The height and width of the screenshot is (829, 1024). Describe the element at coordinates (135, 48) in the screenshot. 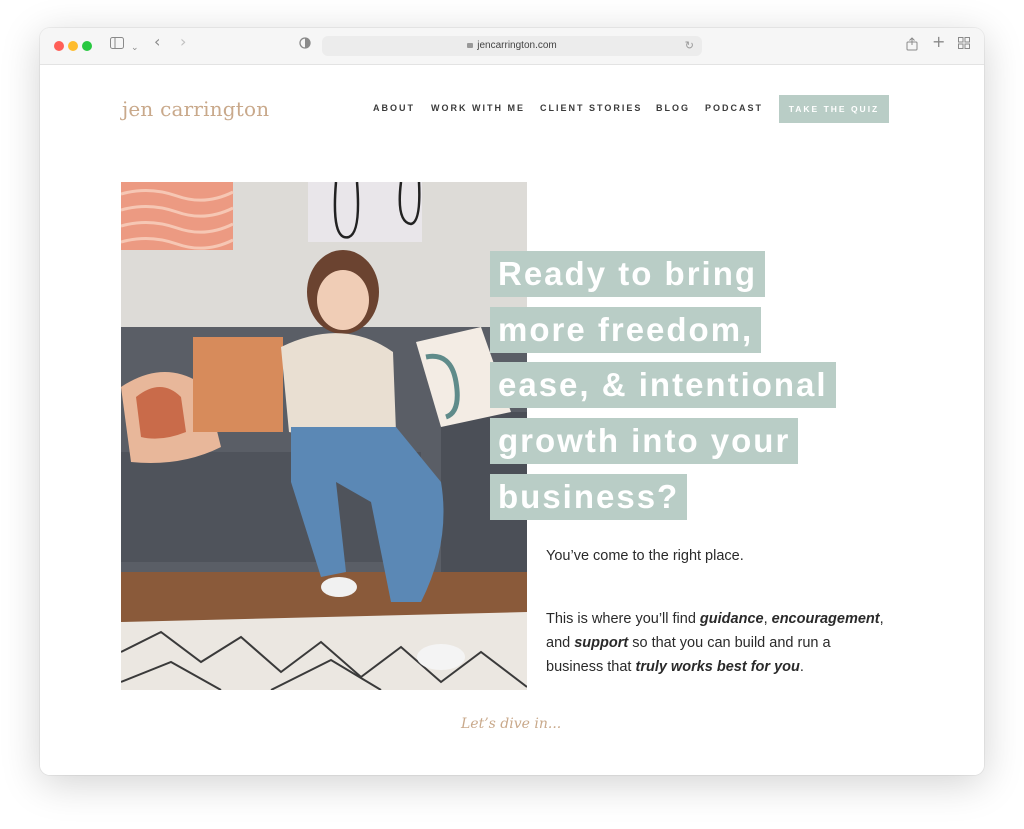

I see `chevron-down-icon: ⌄` at that location.